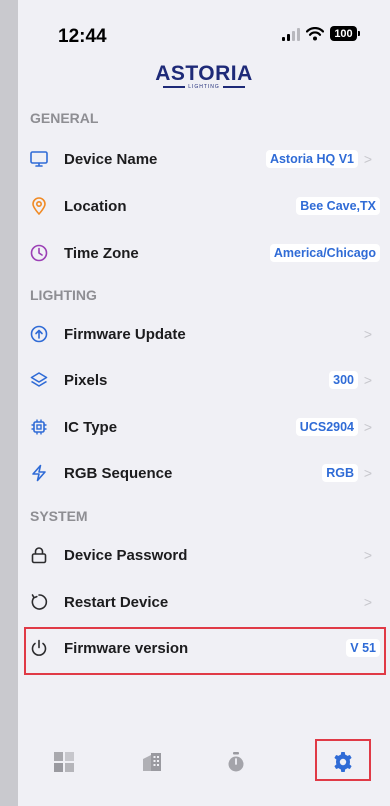  I want to click on logo-subtitle: LIGHTING, so click(204, 87).